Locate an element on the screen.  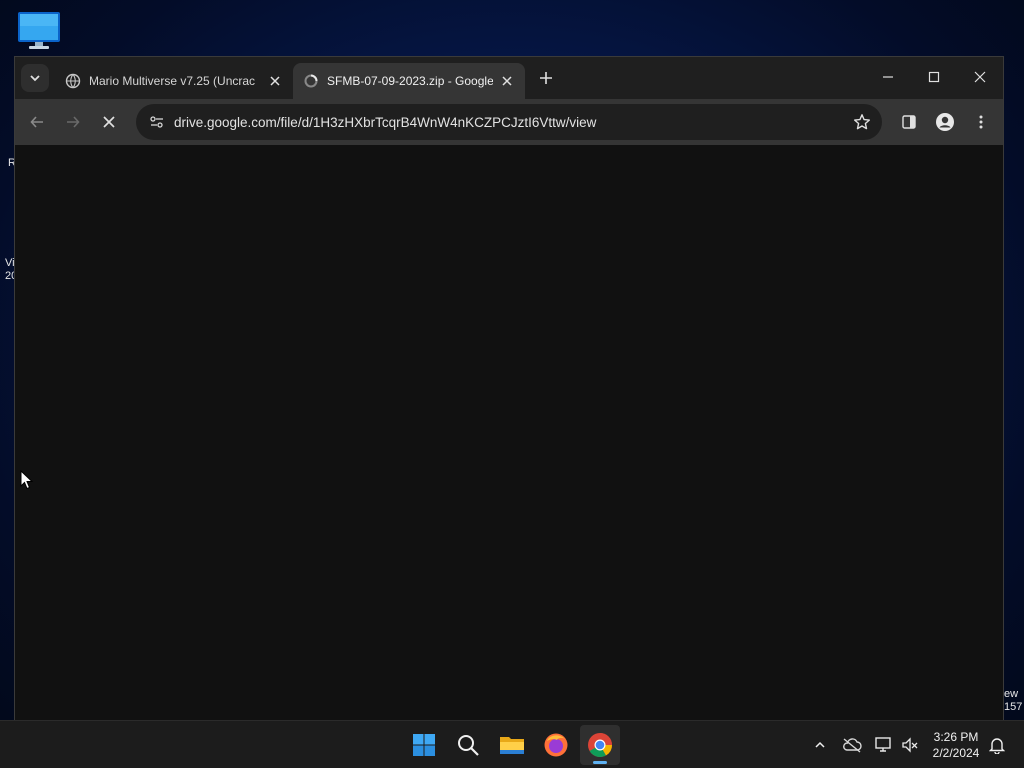
forward-button is located at coordinates (73, 122).